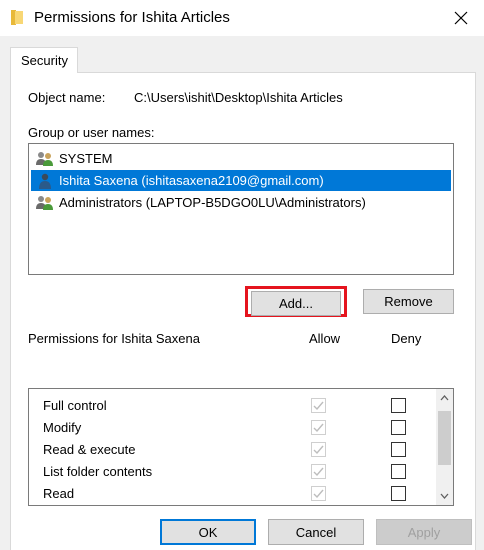 Image resolution: width=484 pixels, height=550 pixels. Describe the element at coordinates (316, 532) in the screenshot. I see `cancel-button: Cancel` at that location.